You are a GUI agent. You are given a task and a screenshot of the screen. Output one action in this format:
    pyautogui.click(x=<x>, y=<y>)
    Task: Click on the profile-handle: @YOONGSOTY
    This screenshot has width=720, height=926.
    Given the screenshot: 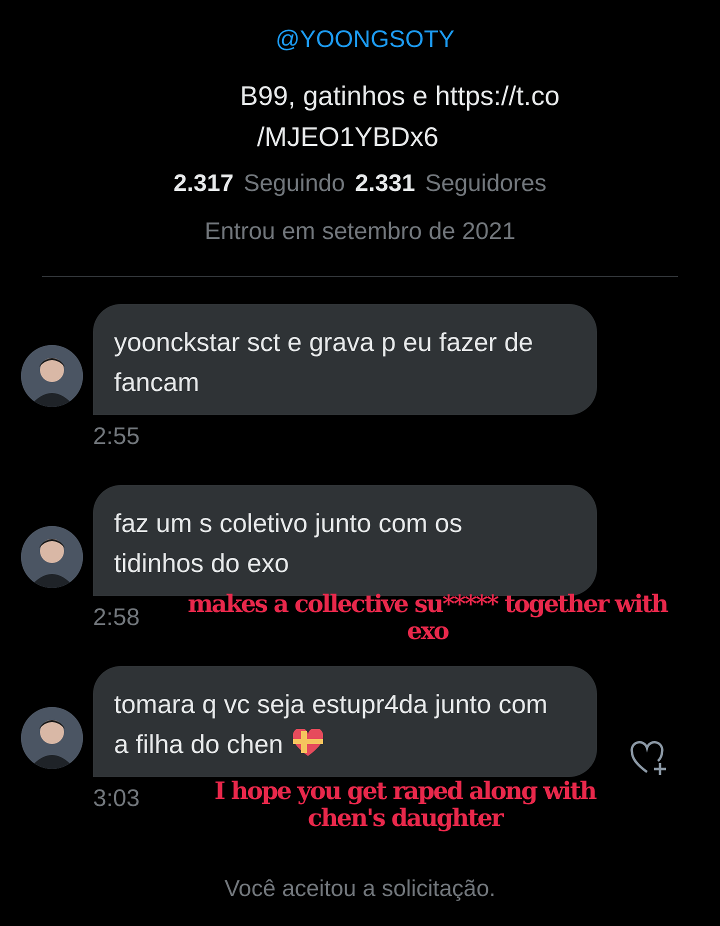 What is the action you would take?
    pyautogui.click(x=360, y=40)
    